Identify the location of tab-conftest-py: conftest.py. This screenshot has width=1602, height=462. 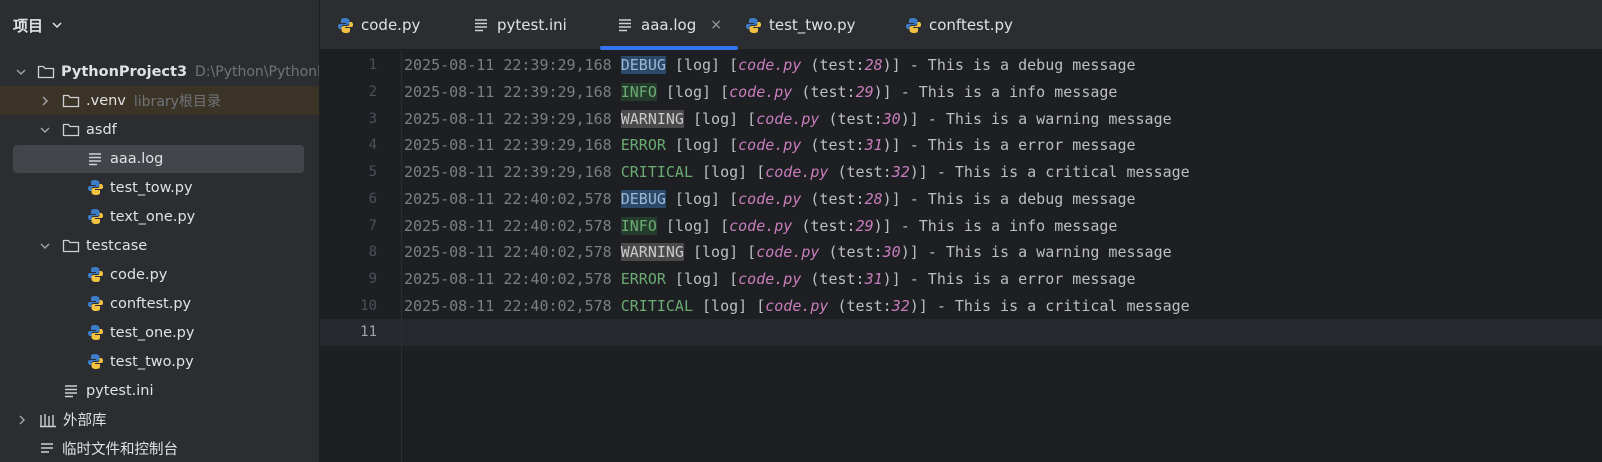
(958, 25).